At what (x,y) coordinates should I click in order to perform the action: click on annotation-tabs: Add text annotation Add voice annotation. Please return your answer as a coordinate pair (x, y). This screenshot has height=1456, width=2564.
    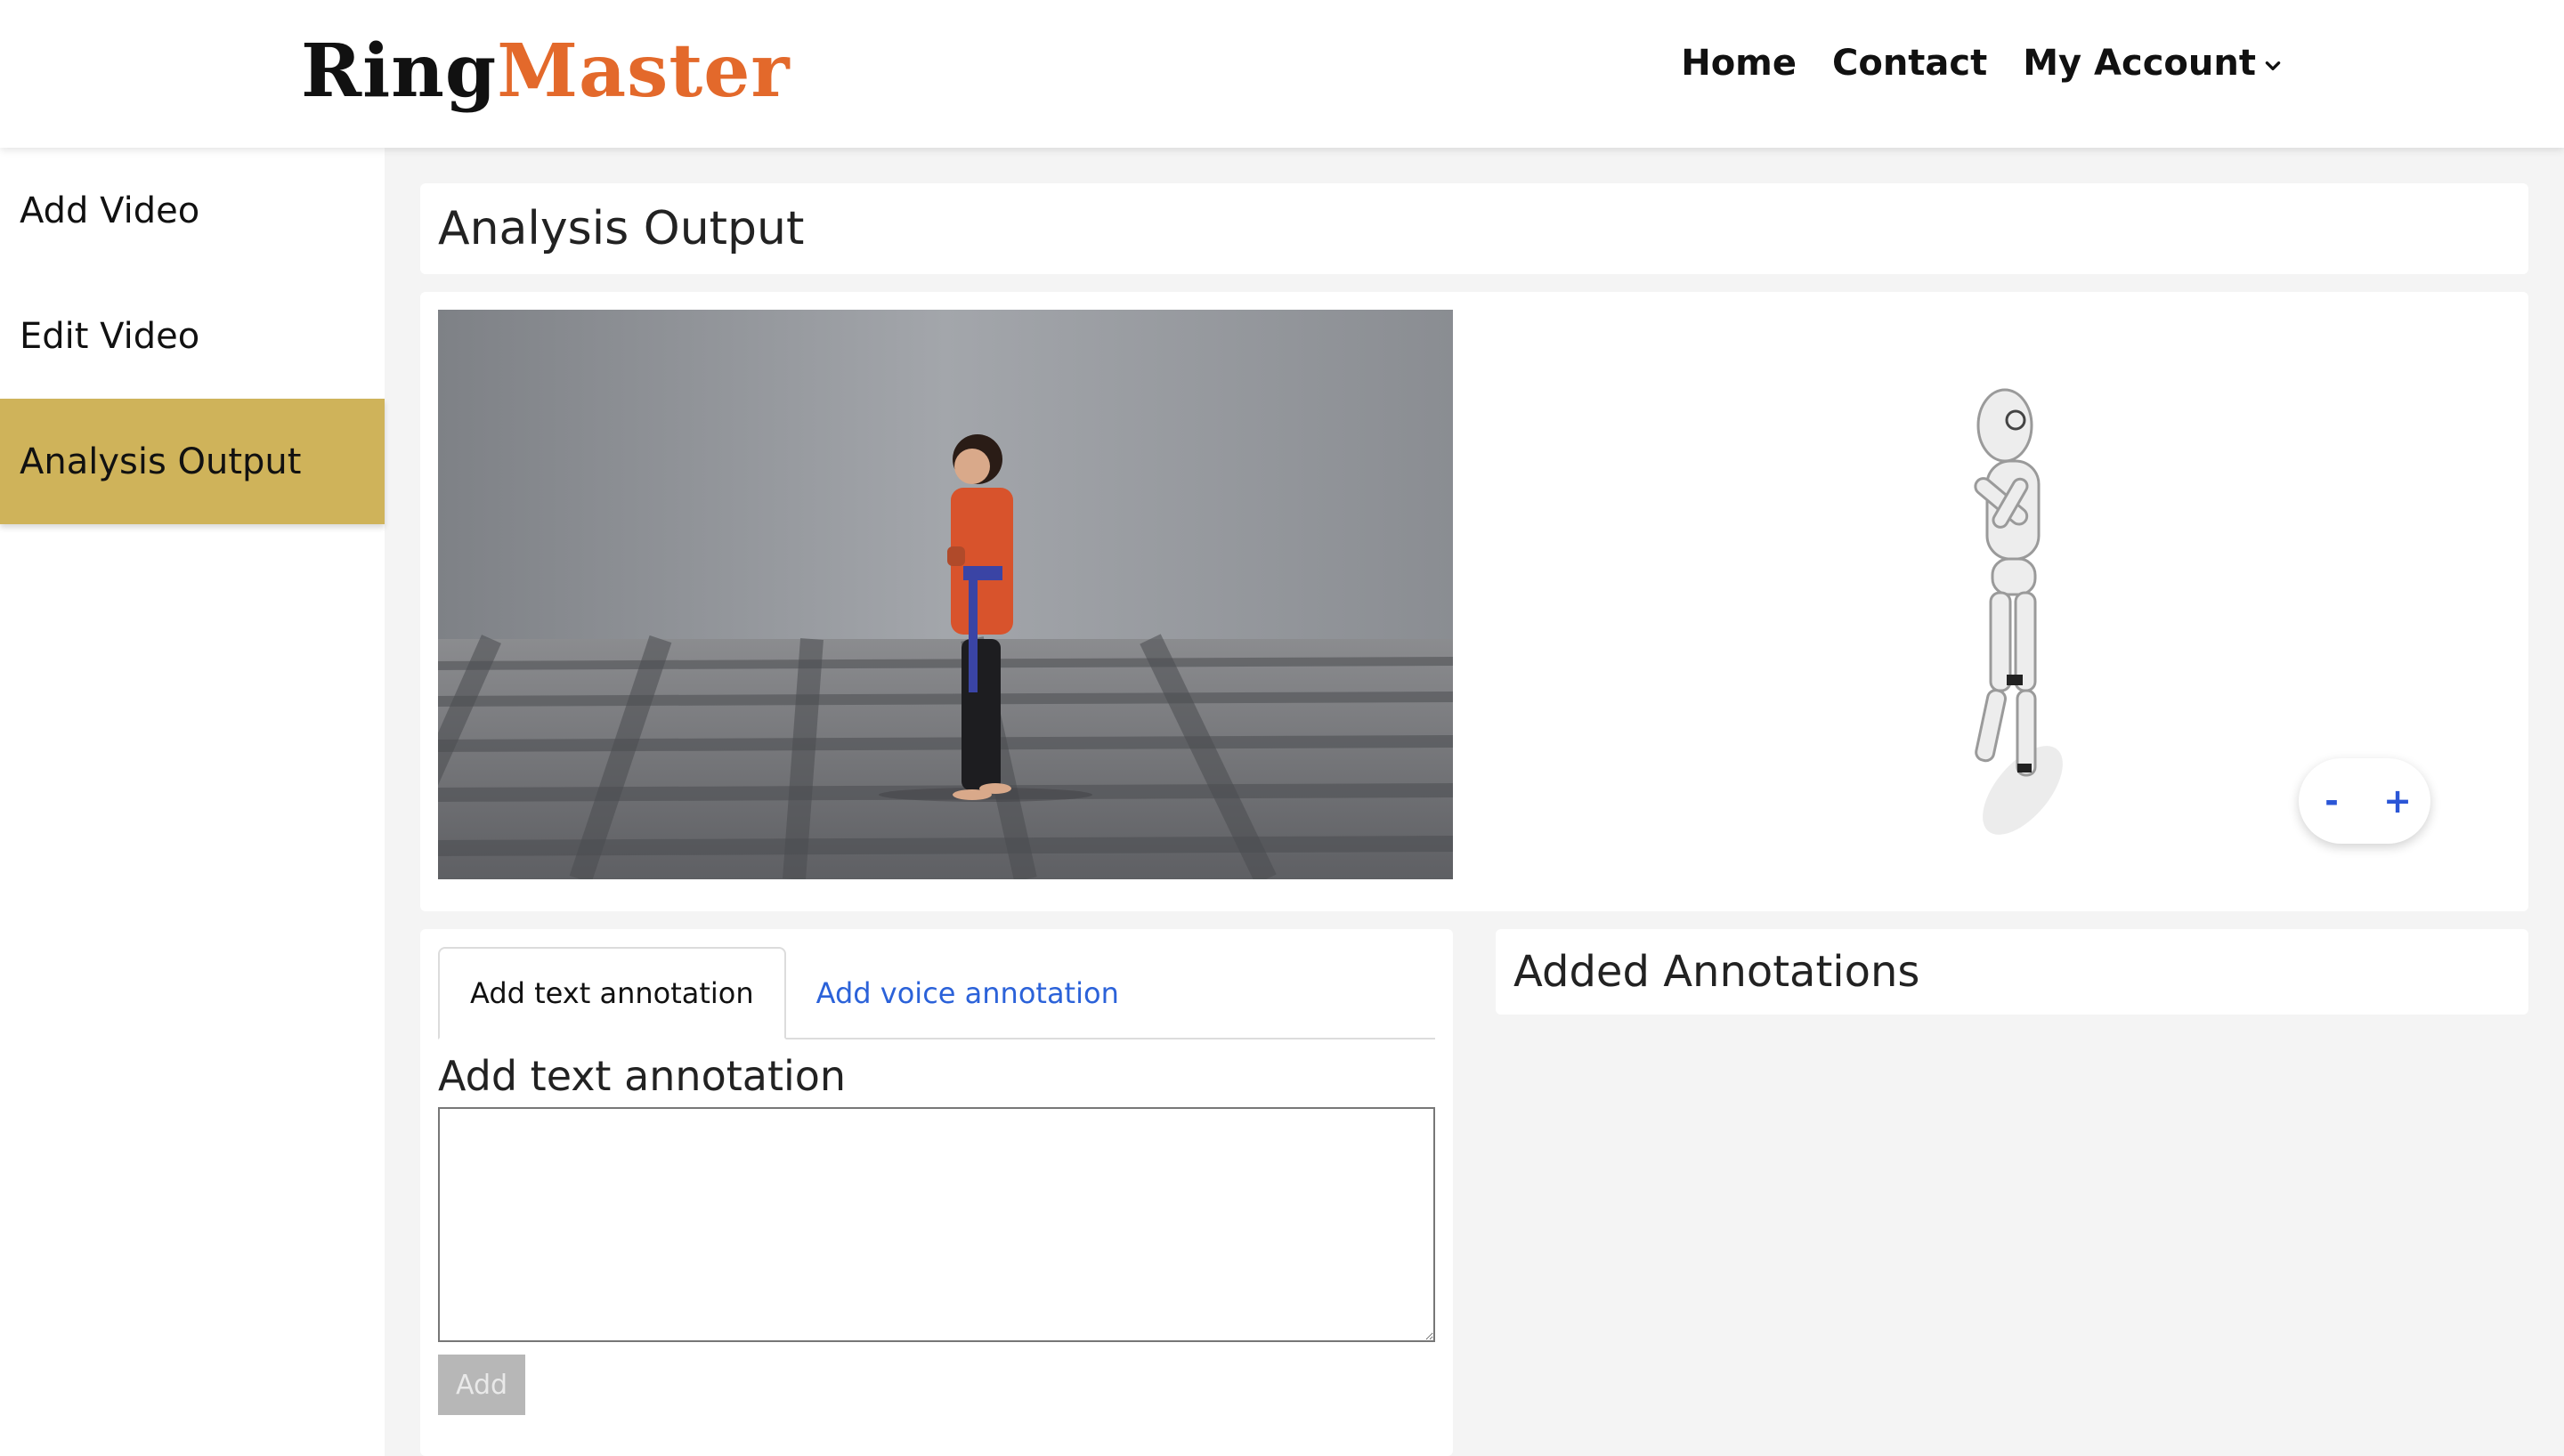
    Looking at the image, I should click on (936, 993).